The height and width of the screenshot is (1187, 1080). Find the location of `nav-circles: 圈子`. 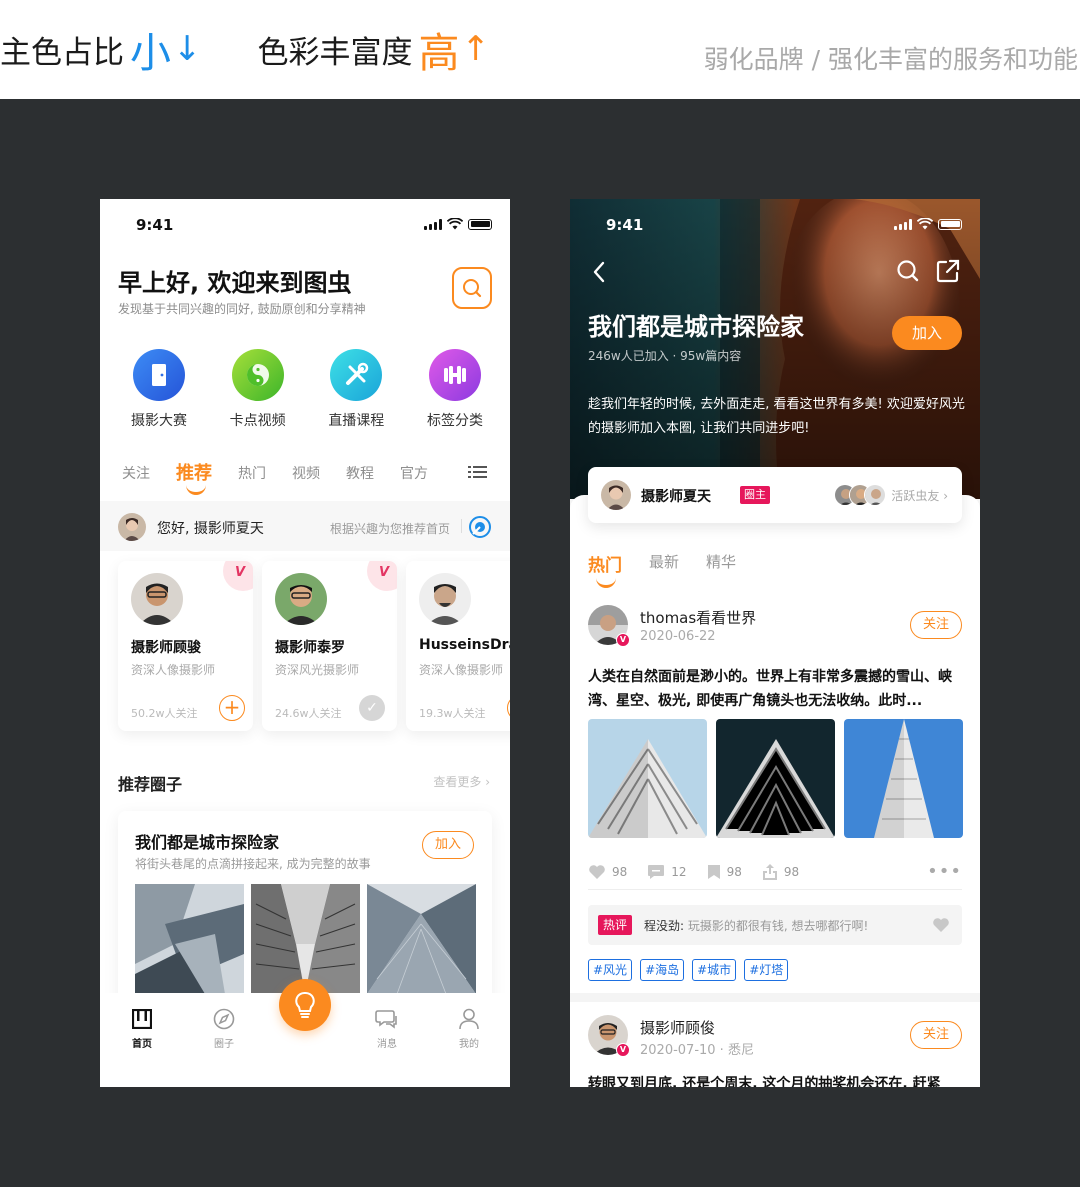

nav-circles: 圈子 is located at coordinates (224, 1028).